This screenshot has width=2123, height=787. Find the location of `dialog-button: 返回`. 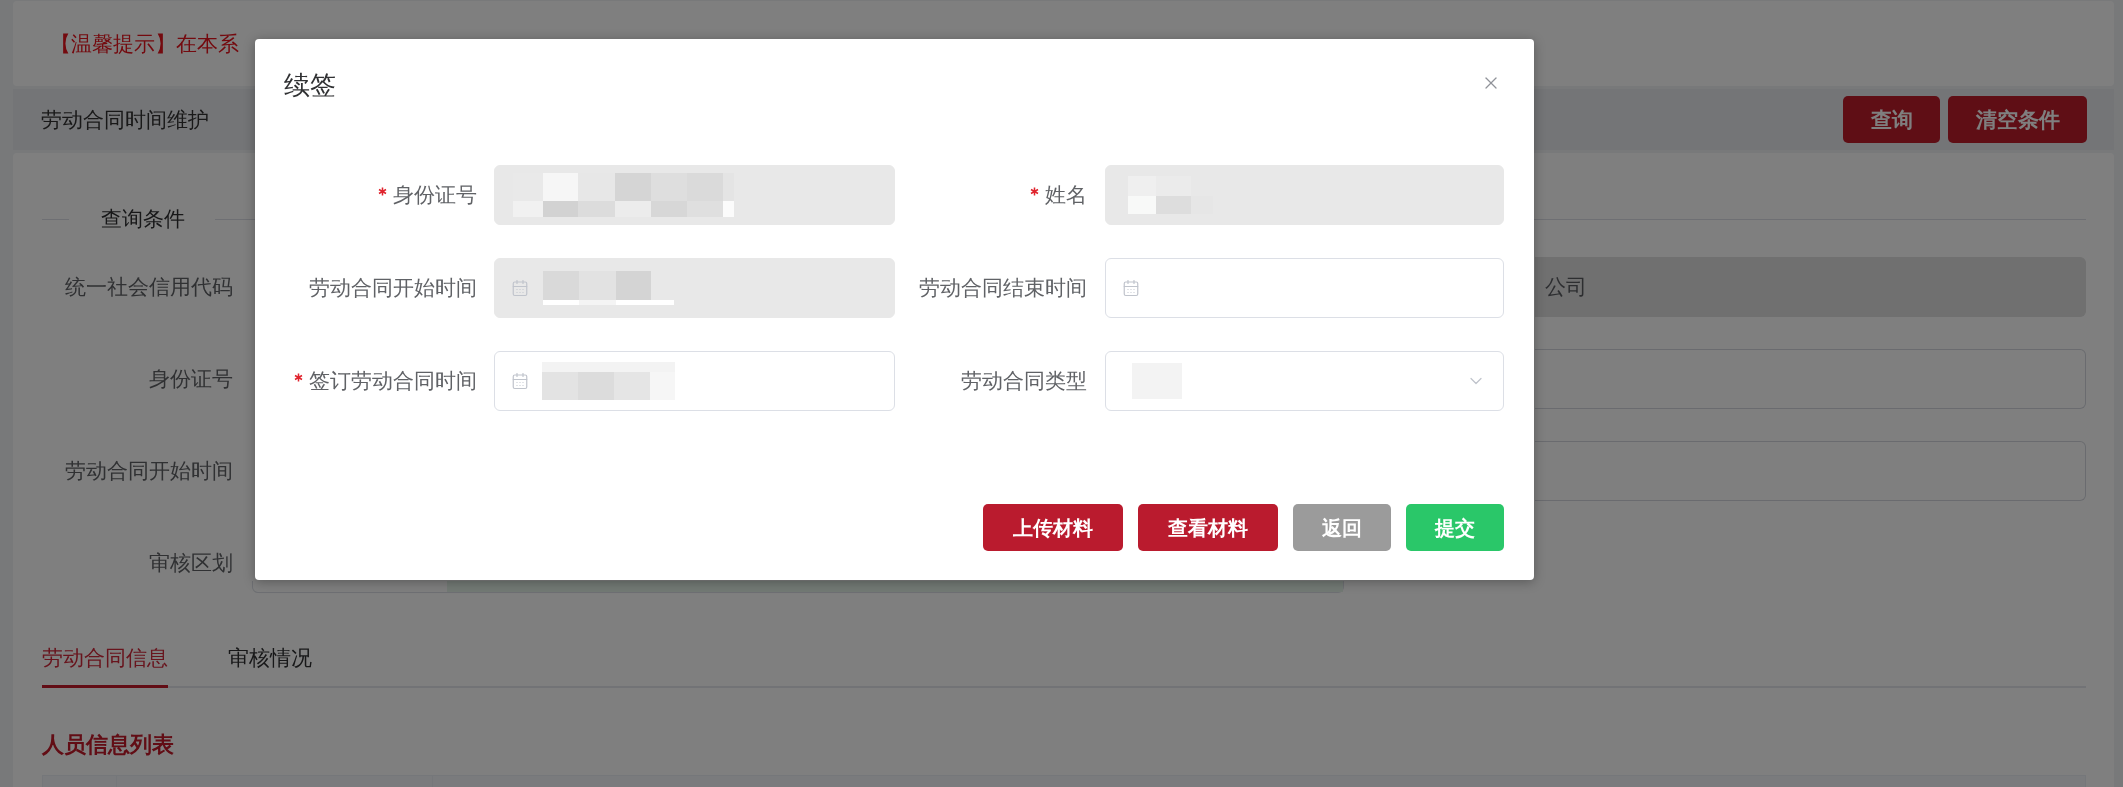

dialog-button: 返回 is located at coordinates (1342, 527).